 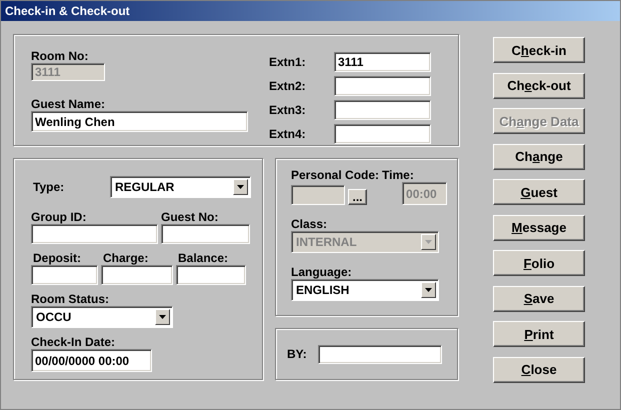 I want to click on field-label: Deposit:, so click(x=57, y=258).